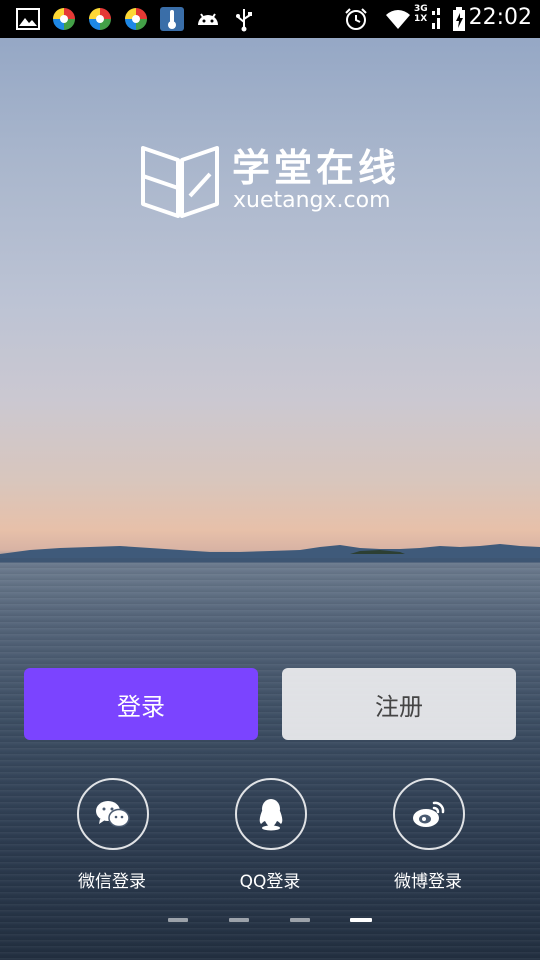 The width and height of the screenshot is (540, 960). I want to click on weibo-login-button: 微博登录, so click(428, 838).